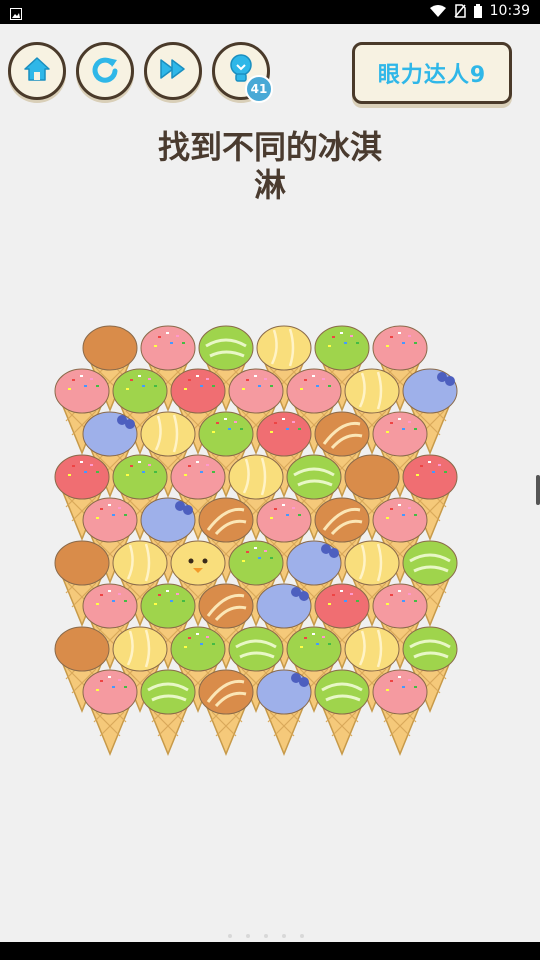 Image resolution: width=540 pixels, height=960 pixels. What do you see at coordinates (538, 490) in the screenshot?
I see `side-drawer-handle` at bounding box center [538, 490].